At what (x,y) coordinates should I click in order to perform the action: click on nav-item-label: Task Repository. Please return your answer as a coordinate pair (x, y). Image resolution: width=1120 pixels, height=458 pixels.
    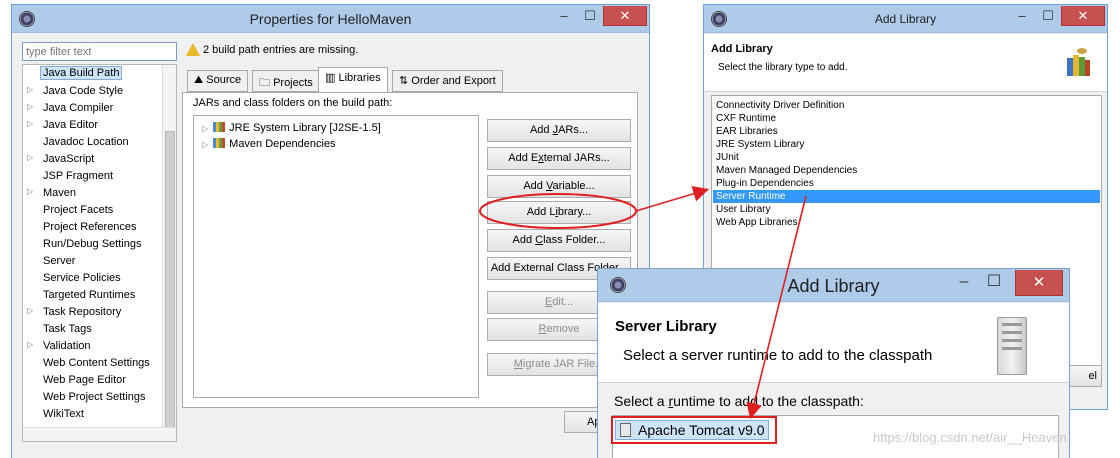
    Looking at the image, I should click on (82, 312).